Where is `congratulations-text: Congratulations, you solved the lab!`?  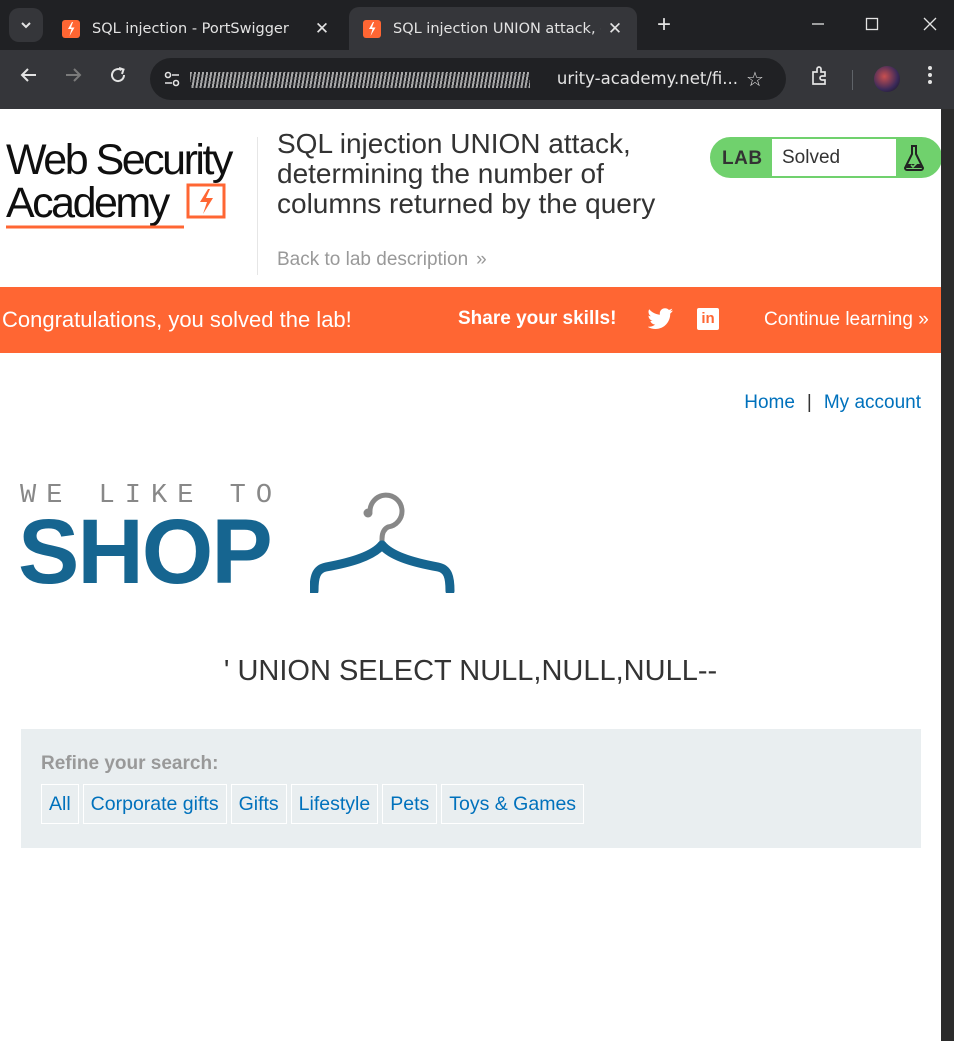 congratulations-text: Congratulations, you solved the lab! is located at coordinates (177, 319).